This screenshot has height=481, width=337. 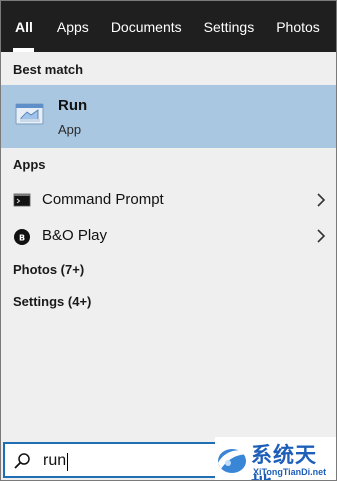 I want to click on tab-apps: Apps, so click(x=73, y=26).